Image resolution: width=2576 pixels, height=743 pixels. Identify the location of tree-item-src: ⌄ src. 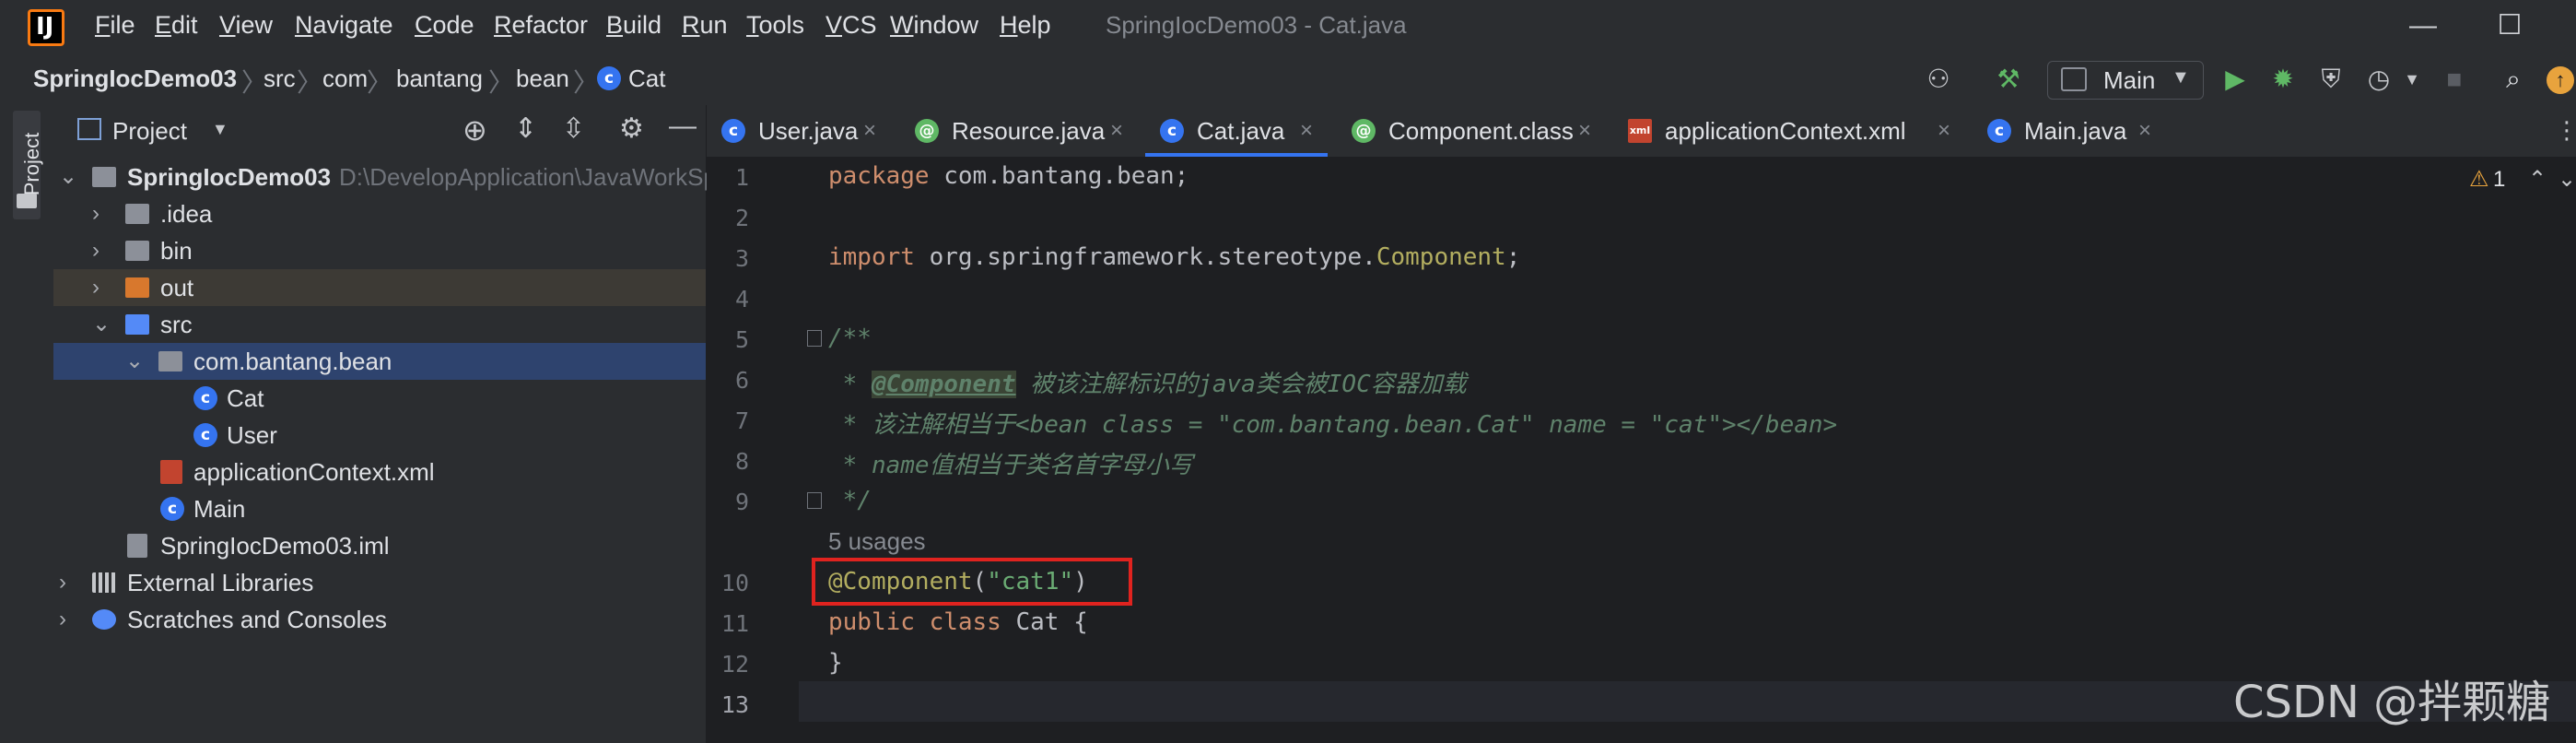
(379, 324).